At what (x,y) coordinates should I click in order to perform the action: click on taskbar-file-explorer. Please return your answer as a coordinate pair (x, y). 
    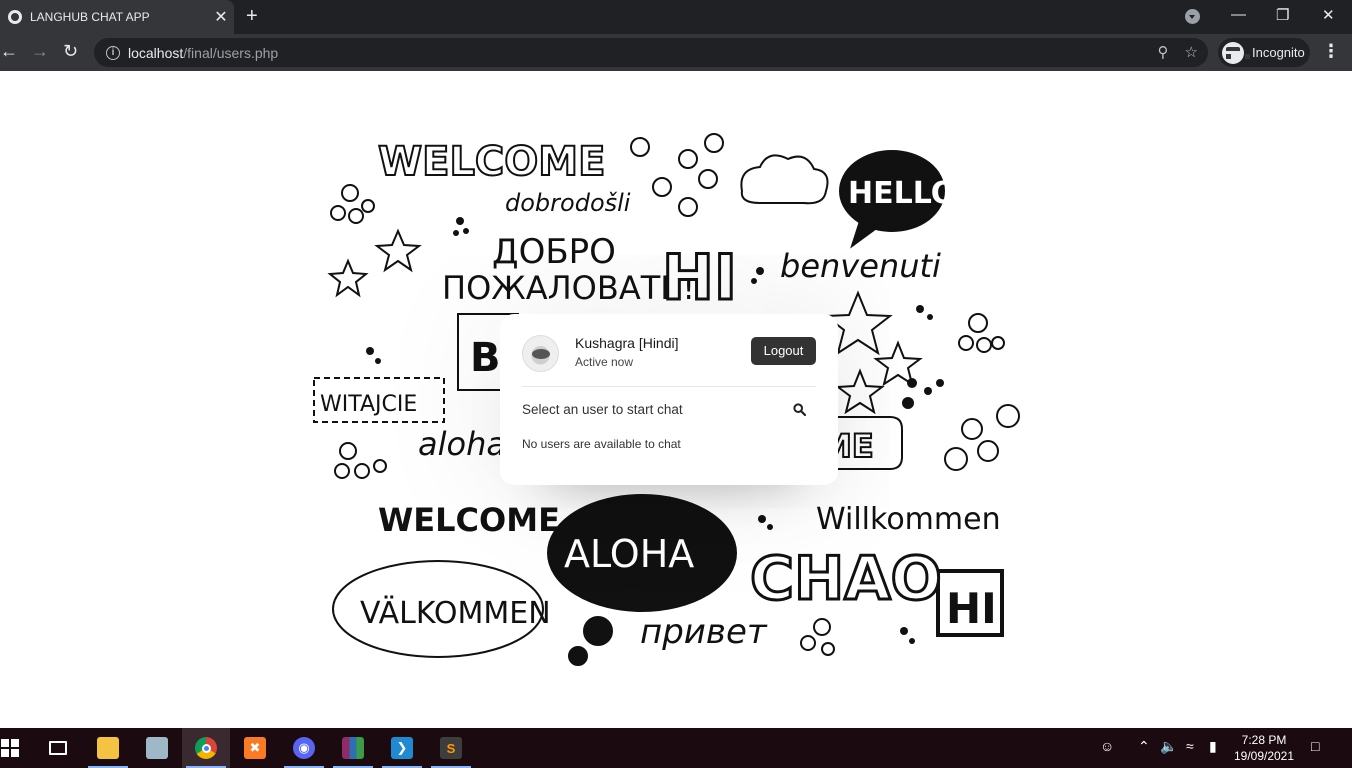
    Looking at the image, I should click on (108, 748).